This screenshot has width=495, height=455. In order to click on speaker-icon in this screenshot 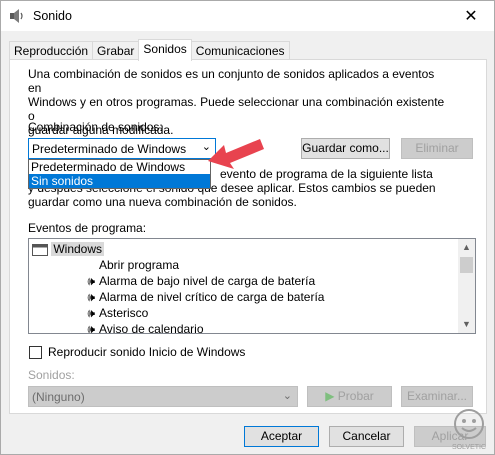, I will do `click(16, 16)`.